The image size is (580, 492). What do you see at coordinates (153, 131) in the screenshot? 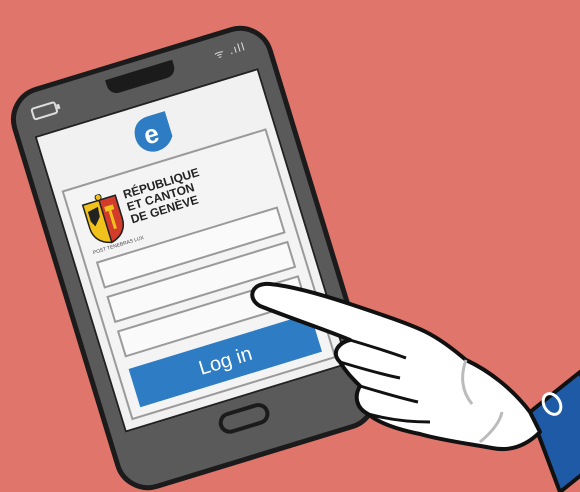
I see `app-logo-icon: e` at bounding box center [153, 131].